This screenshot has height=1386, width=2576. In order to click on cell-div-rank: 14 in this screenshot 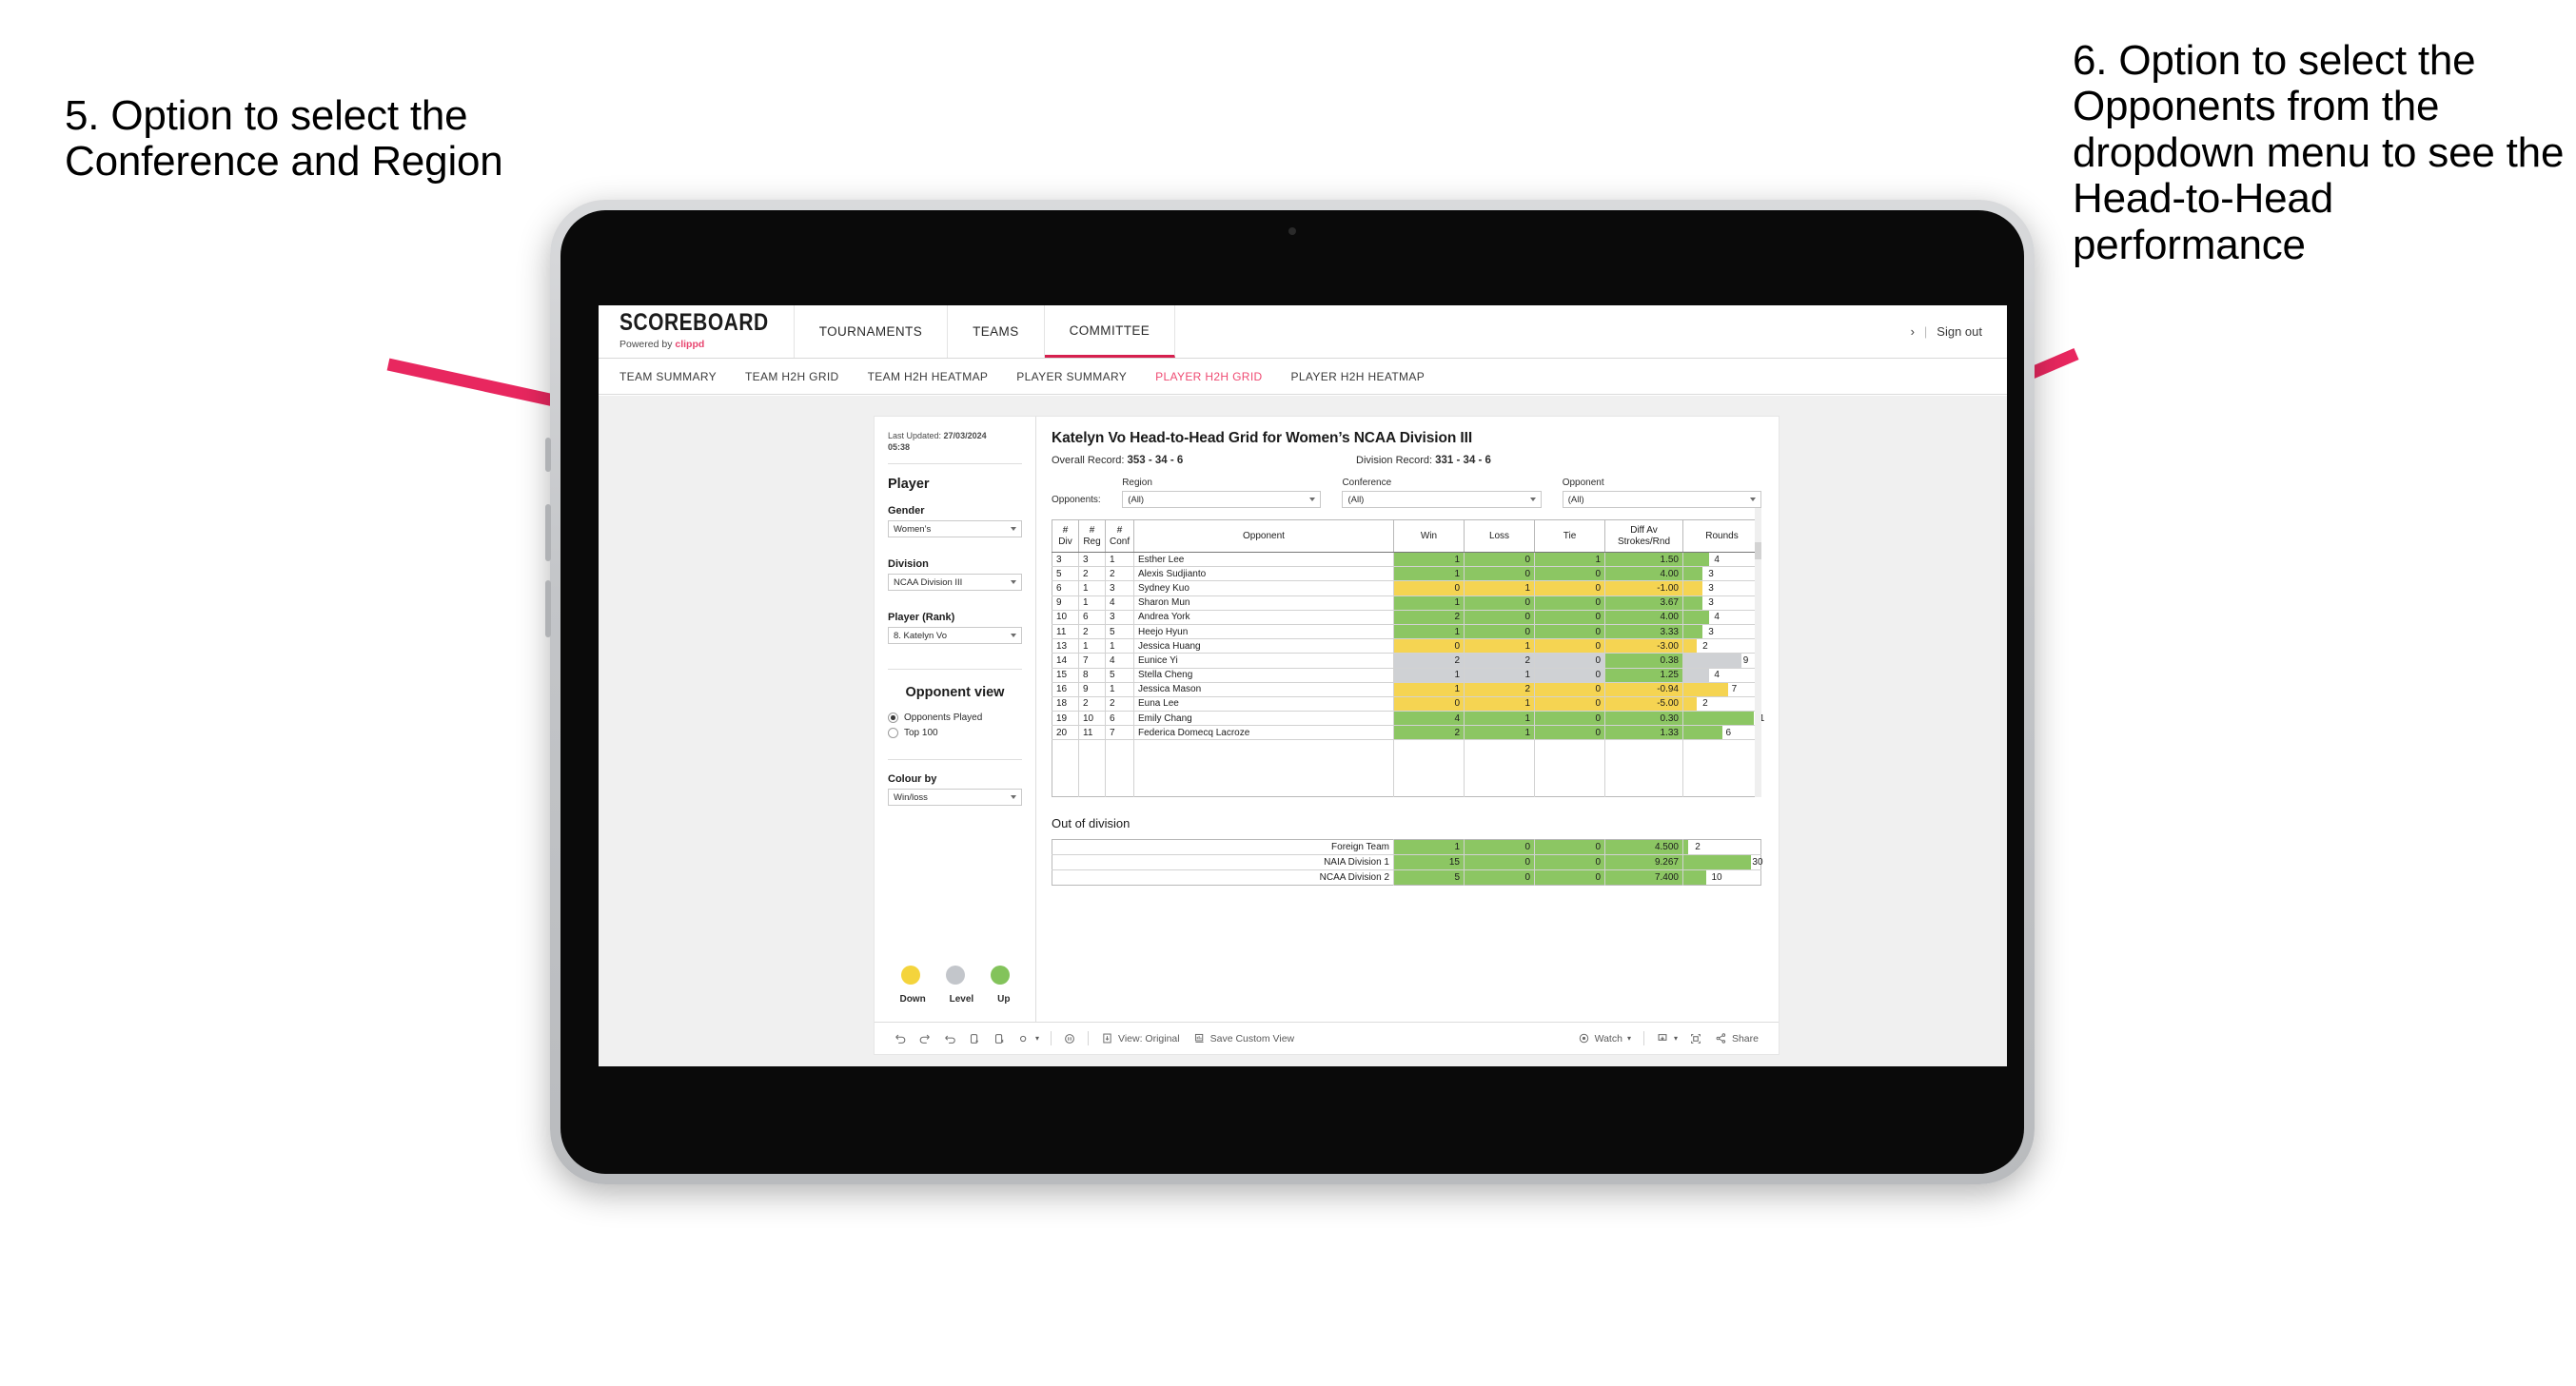, I will do `click(1065, 661)`.